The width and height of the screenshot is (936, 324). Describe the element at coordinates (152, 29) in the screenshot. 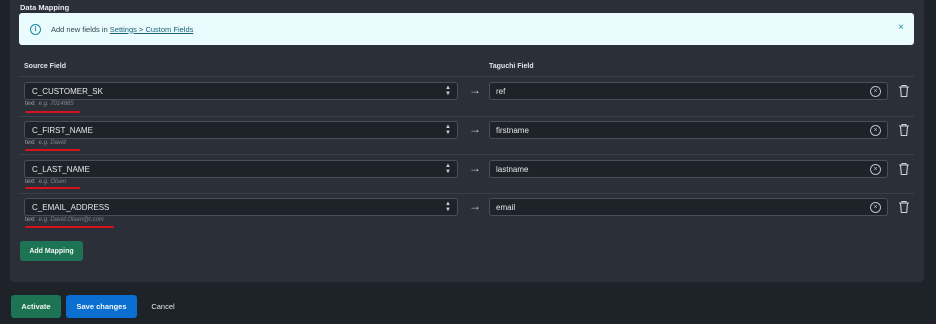

I see `custom-fields-link: Settings > Custom Fields` at that location.